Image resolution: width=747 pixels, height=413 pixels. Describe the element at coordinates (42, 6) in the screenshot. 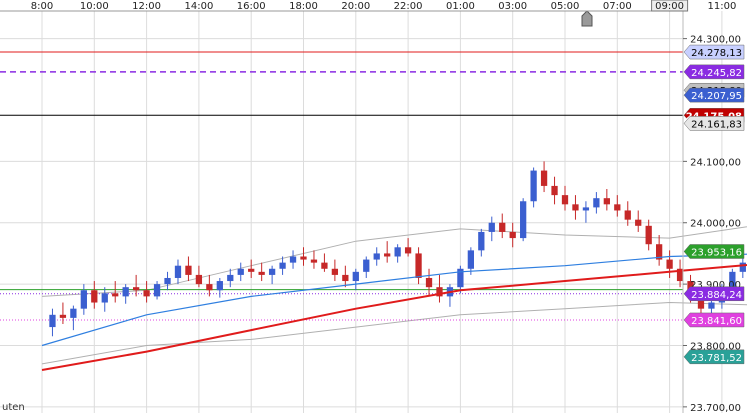

I see `time-tick-label: 8:00` at that location.